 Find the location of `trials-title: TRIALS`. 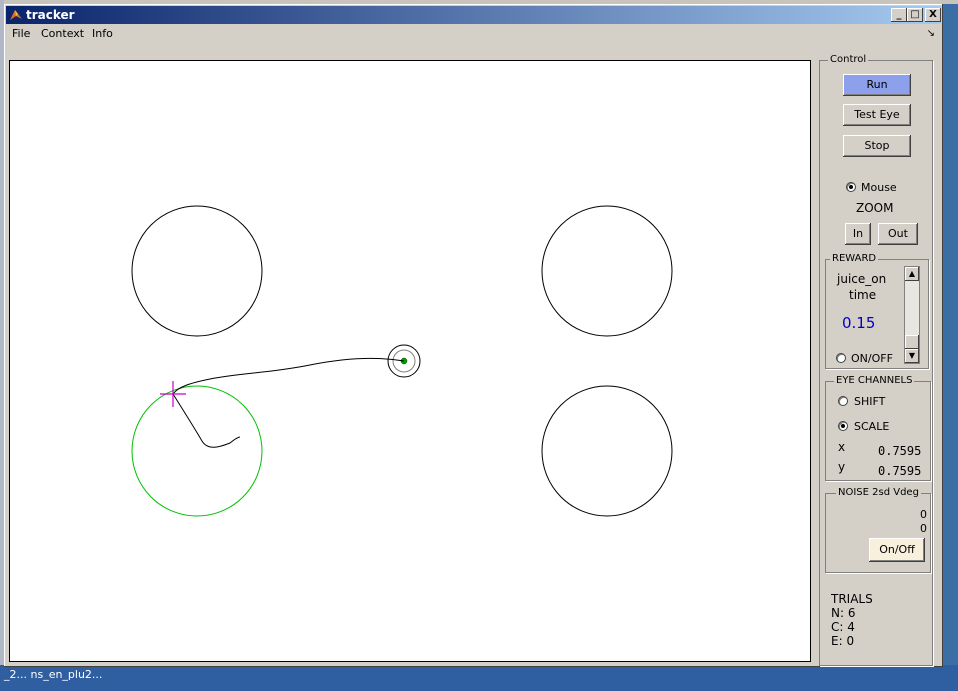

trials-title: TRIALS is located at coordinates (852, 599).